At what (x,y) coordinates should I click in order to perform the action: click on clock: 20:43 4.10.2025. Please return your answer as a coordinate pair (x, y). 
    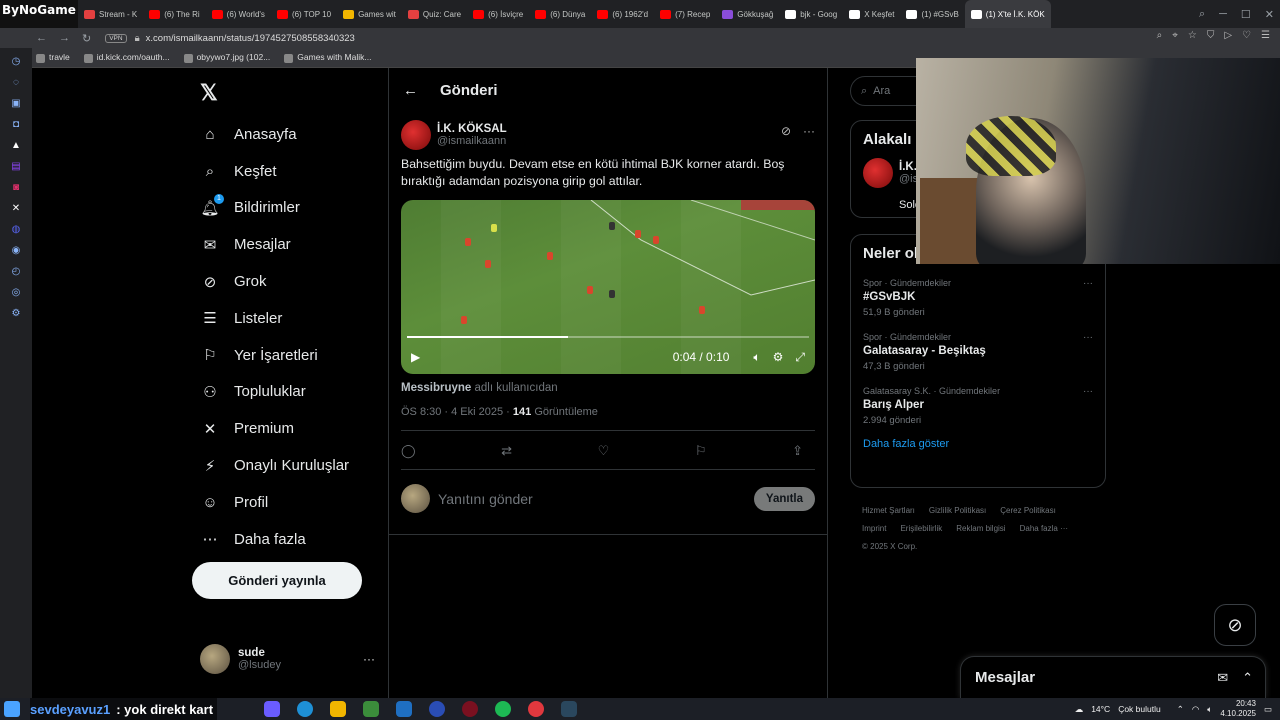
    Looking at the image, I should click on (1238, 709).